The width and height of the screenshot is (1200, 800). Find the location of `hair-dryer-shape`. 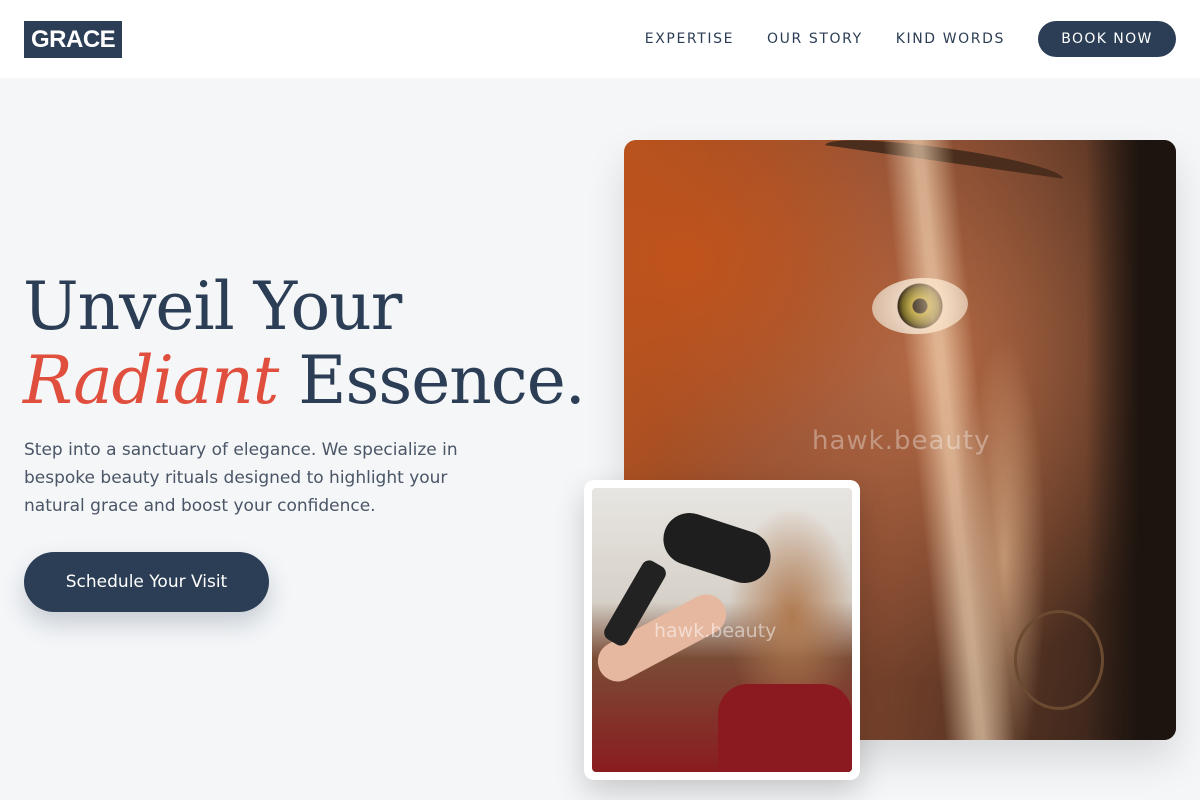

hair-dryer-shape is located at coordinates (717, 548).